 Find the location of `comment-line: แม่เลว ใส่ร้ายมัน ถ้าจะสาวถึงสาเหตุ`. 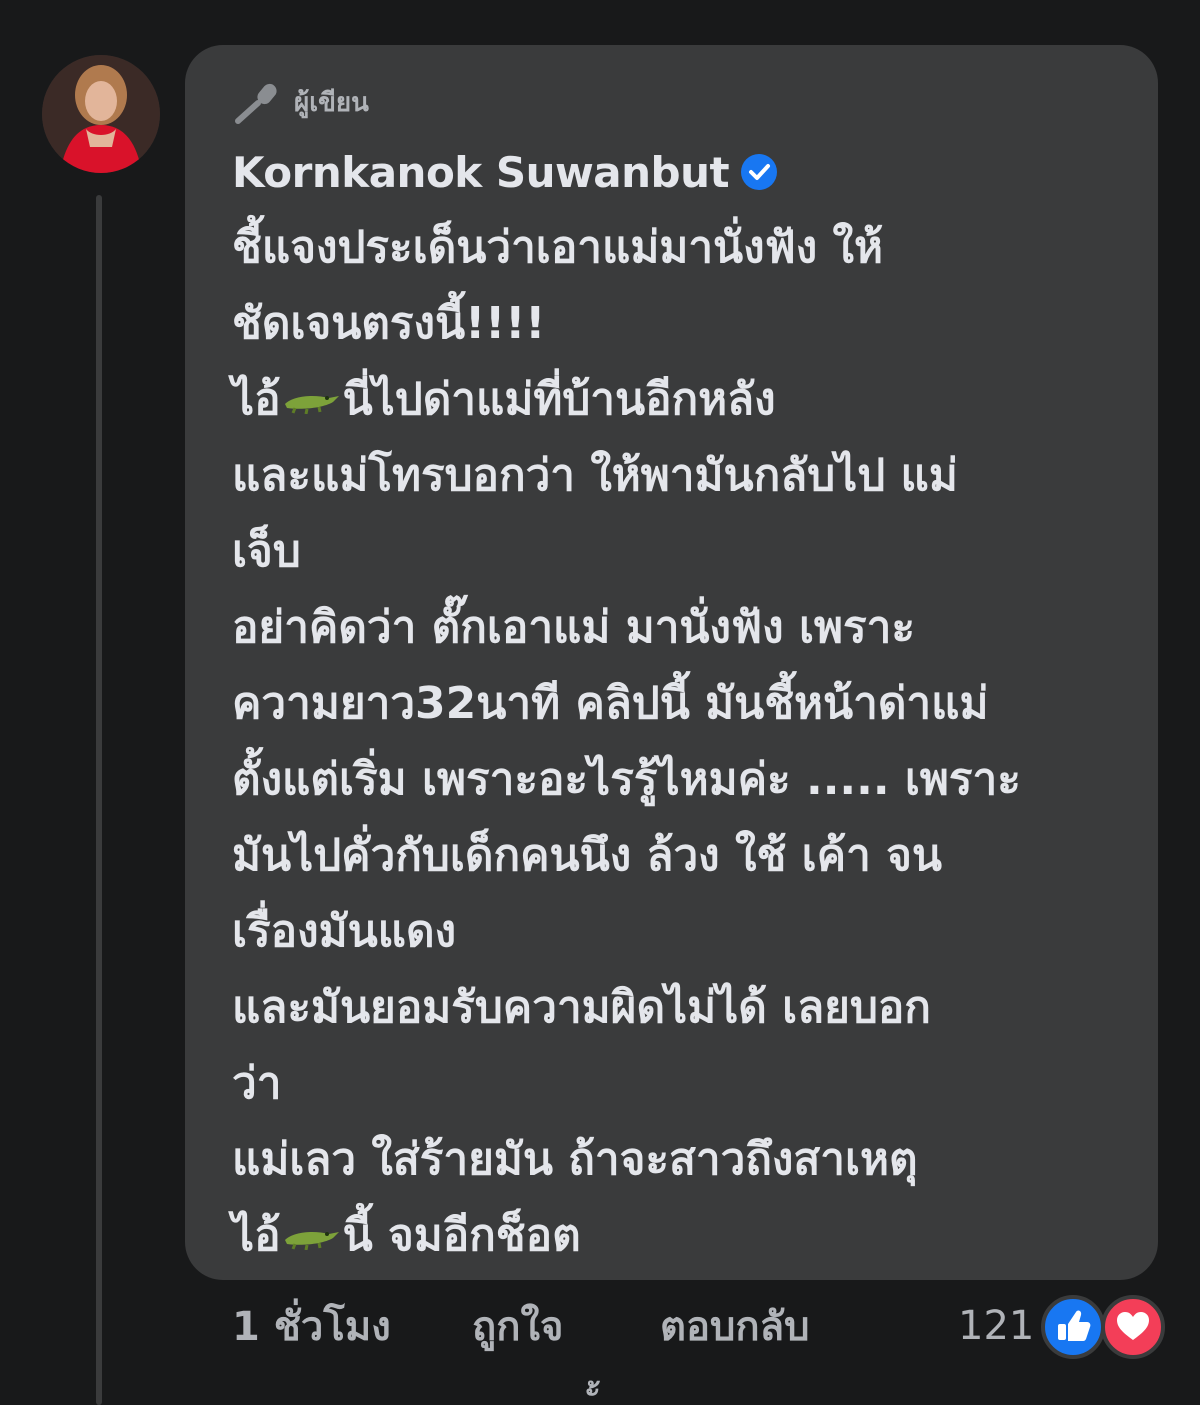

comment-line: แม่เลว ใส่ร้ายมัน ถ้าจะสาวถึงสาเหตุ is located at coordinates (575, 1159).